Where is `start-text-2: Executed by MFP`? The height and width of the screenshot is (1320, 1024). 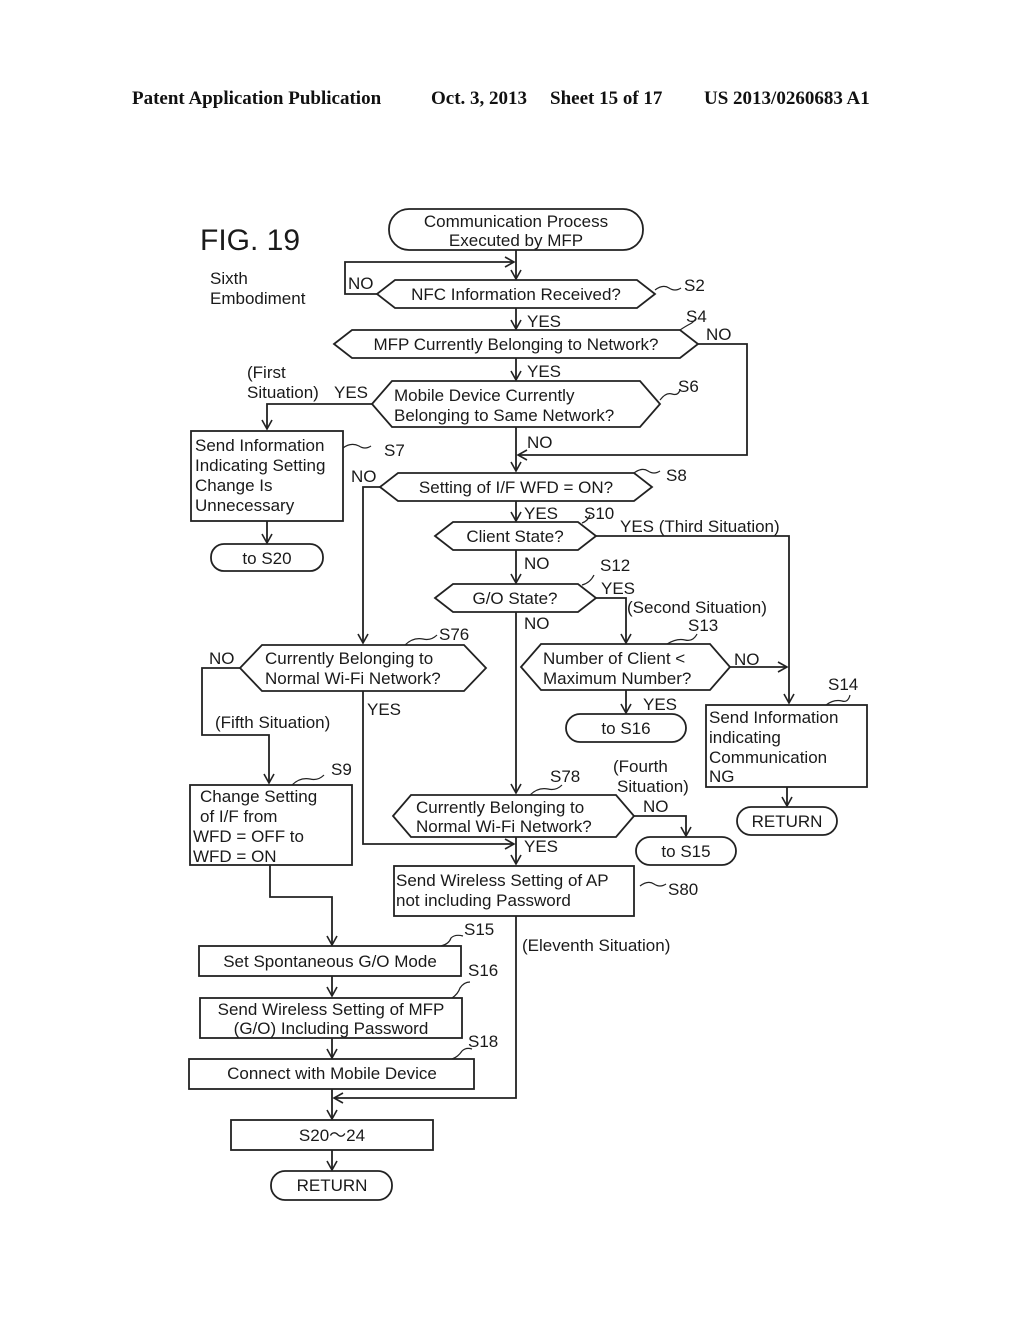 start-text-2: Executed by MFP is located at coordinates (516, 240).